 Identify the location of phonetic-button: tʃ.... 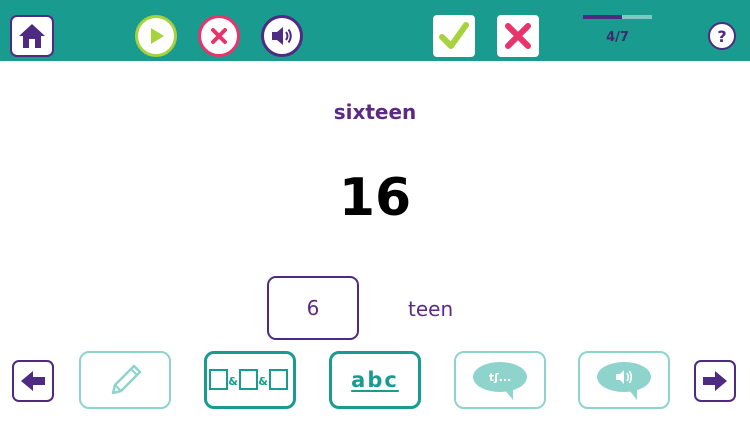
(500, 380).